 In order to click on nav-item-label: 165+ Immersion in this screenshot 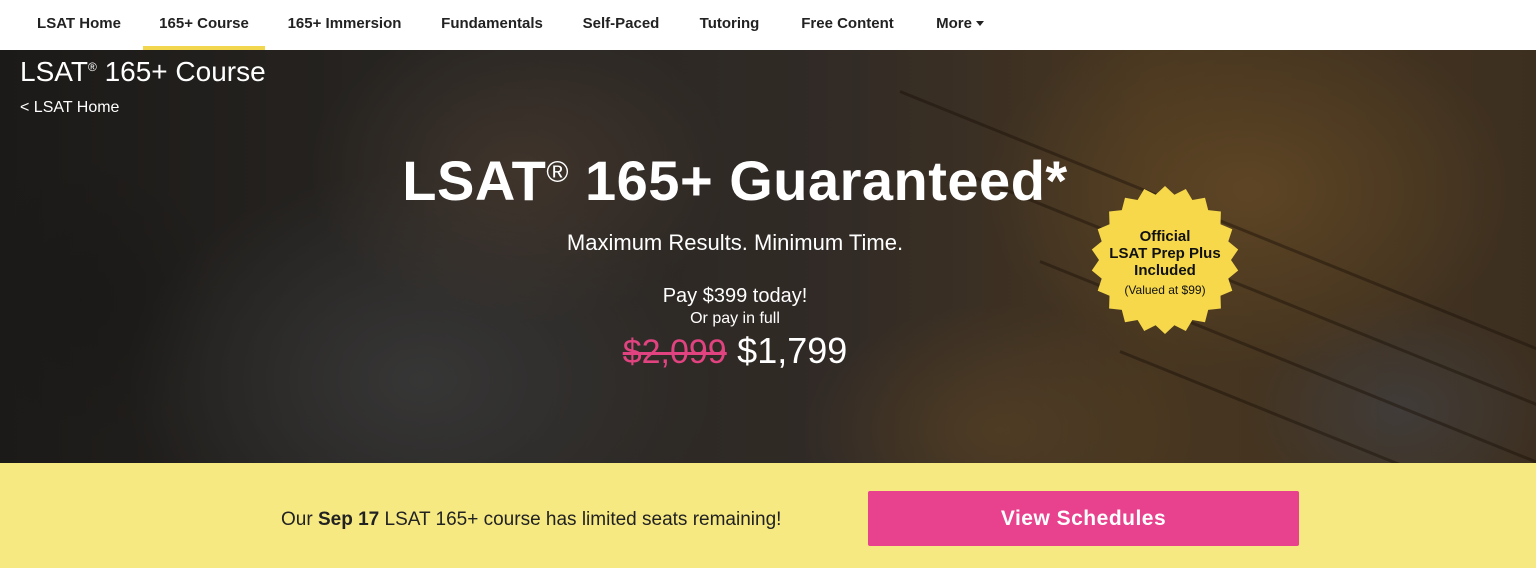, I will do `click(344, 23)`.